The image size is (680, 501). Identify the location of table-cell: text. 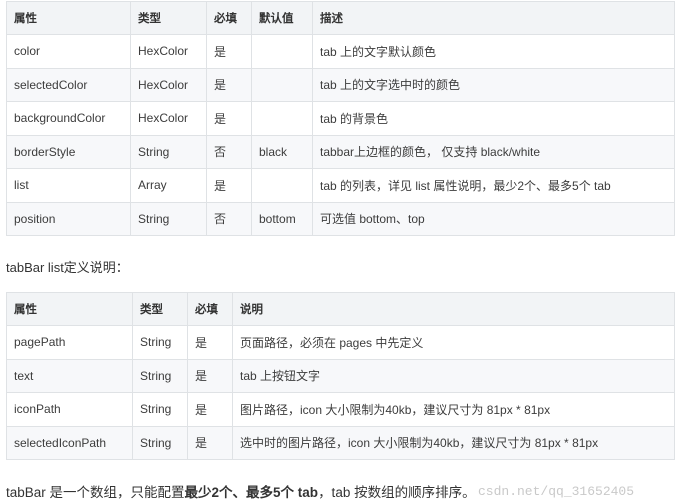
(69, 375).